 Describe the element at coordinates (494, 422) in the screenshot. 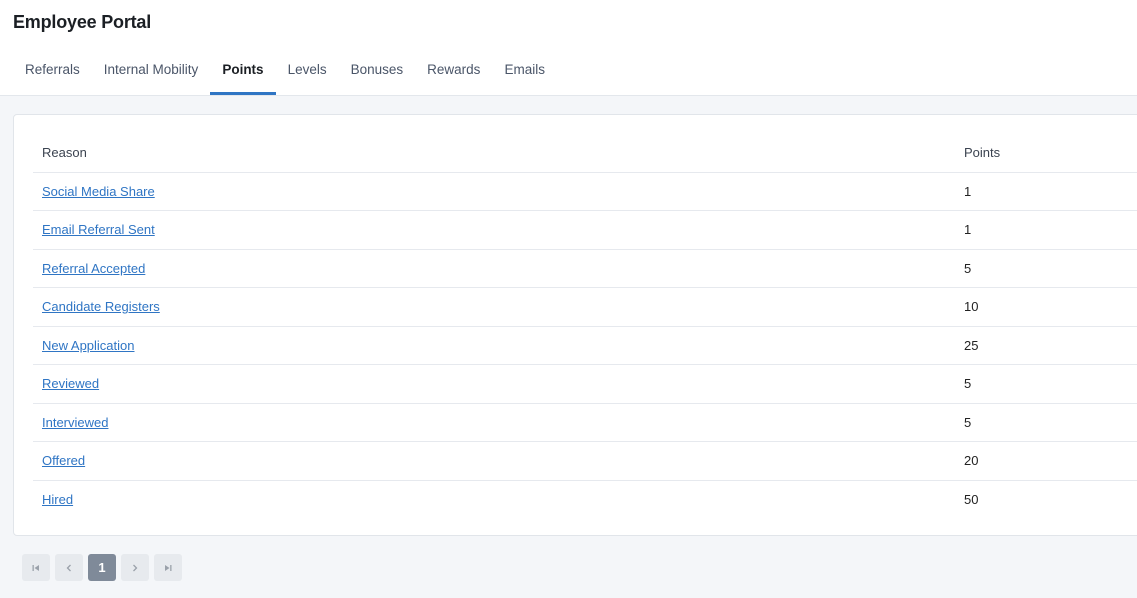

I see `reason-cell: Interviewed` at that location.